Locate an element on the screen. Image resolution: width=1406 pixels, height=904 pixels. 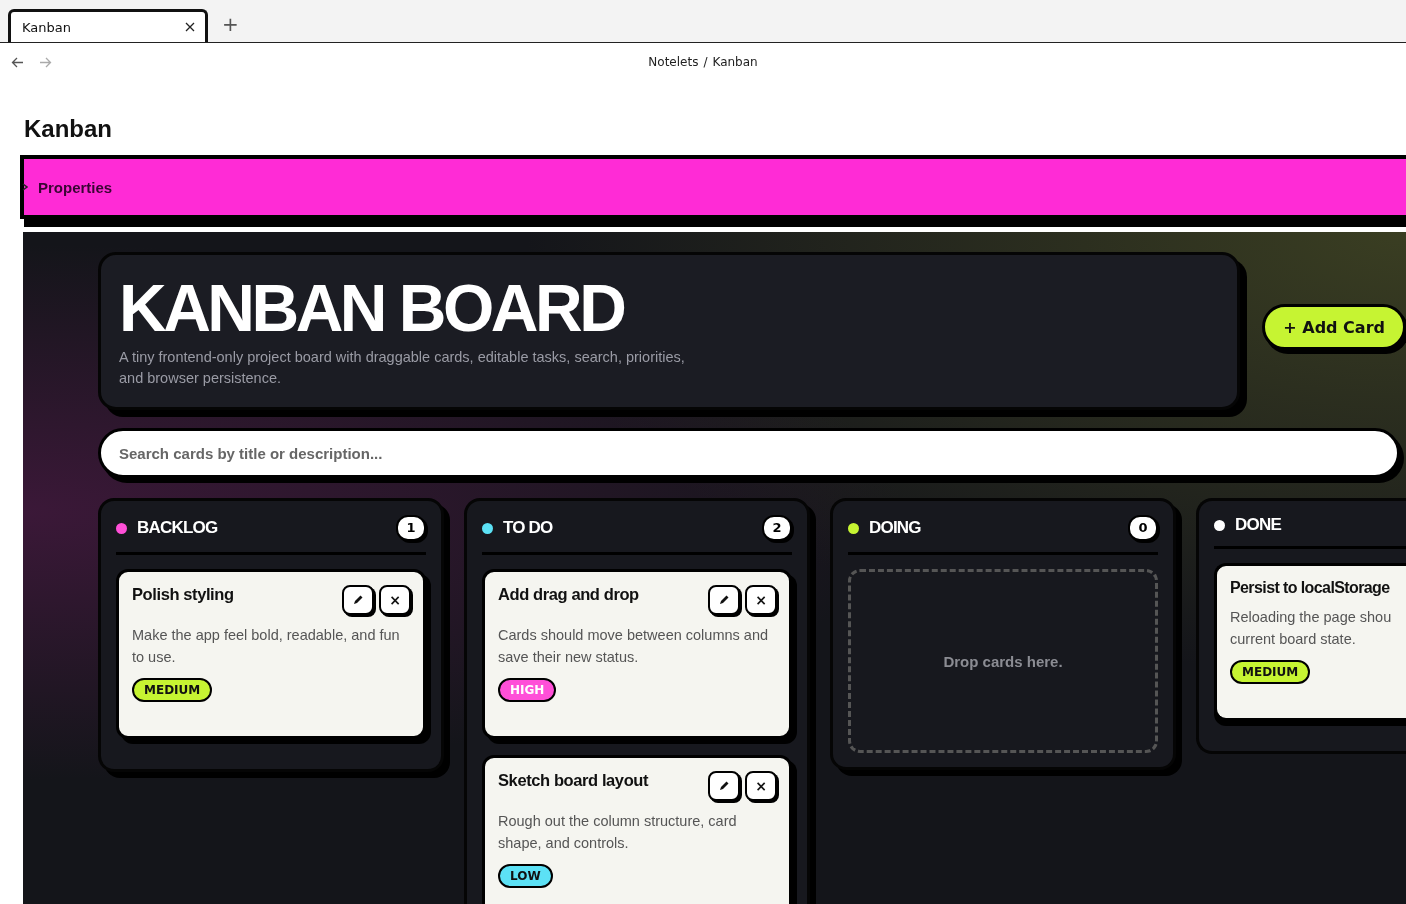
card-title: Persist to localStorage is located at coordinates (1310, 588).